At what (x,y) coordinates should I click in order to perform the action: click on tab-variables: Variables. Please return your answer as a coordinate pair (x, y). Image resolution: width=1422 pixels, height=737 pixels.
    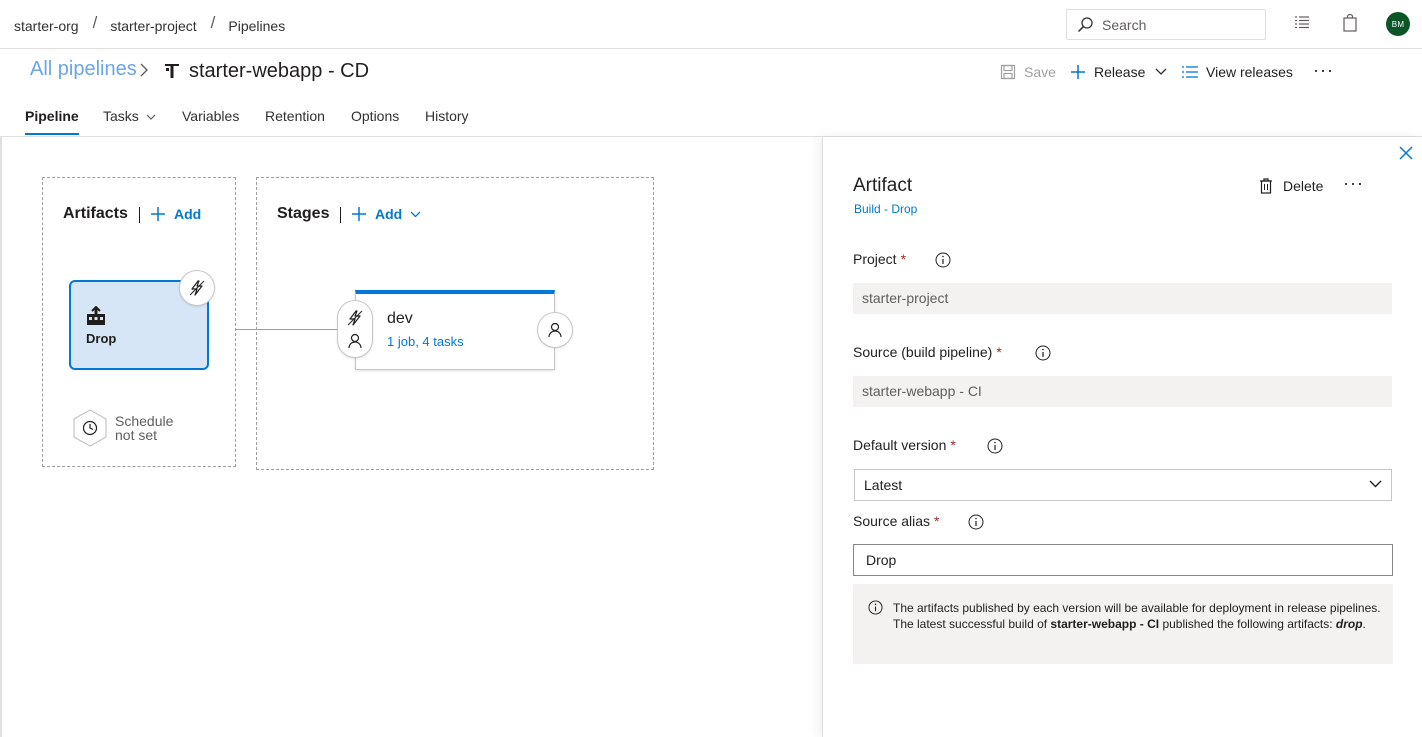
    Looking at the image, I should click on (210, 116).